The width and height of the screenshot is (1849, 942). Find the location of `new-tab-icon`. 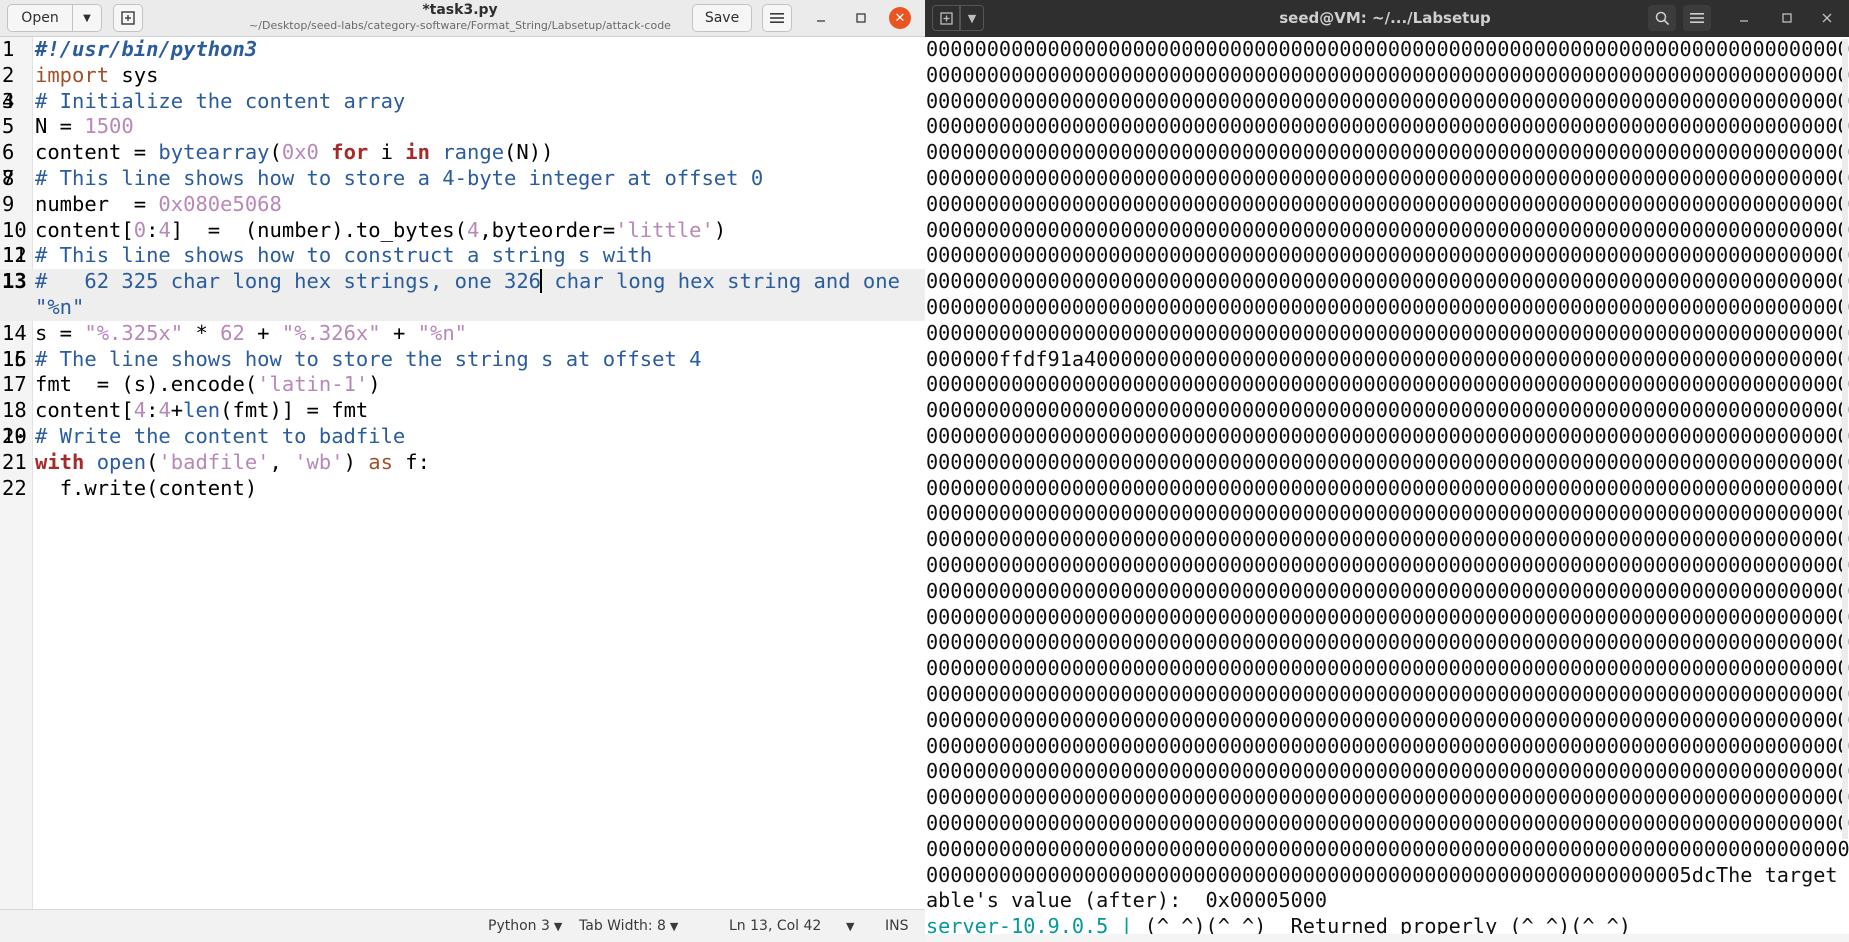

new-tab-icon is located at coordinates (128, 18).